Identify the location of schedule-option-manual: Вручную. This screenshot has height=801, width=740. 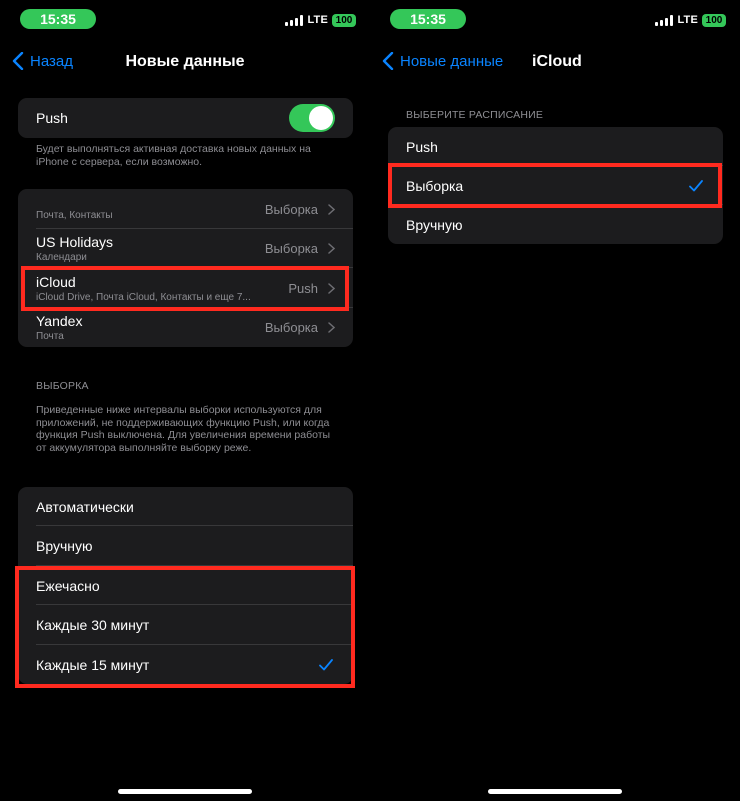
(555, 224).